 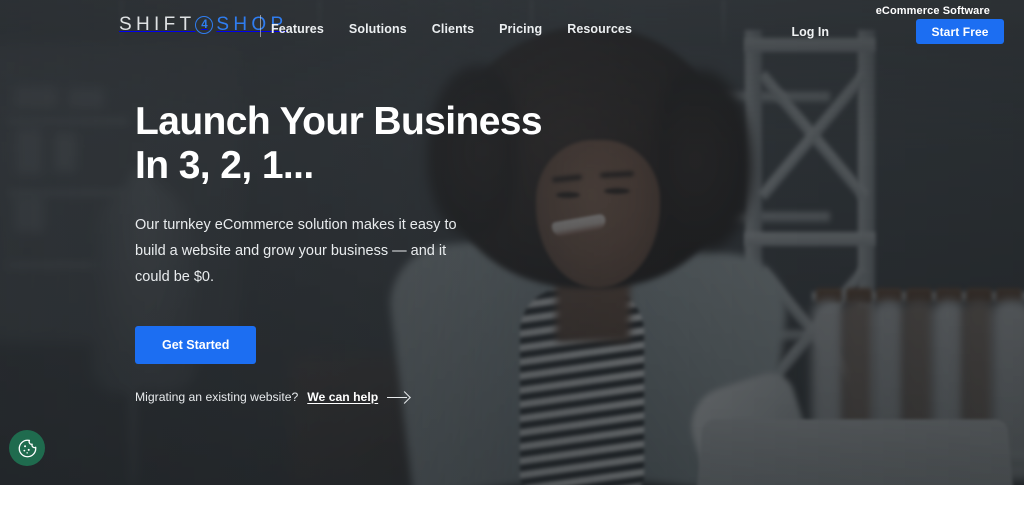 I want to click on nav-item-clients: Clients, so click(x=453, y=29).